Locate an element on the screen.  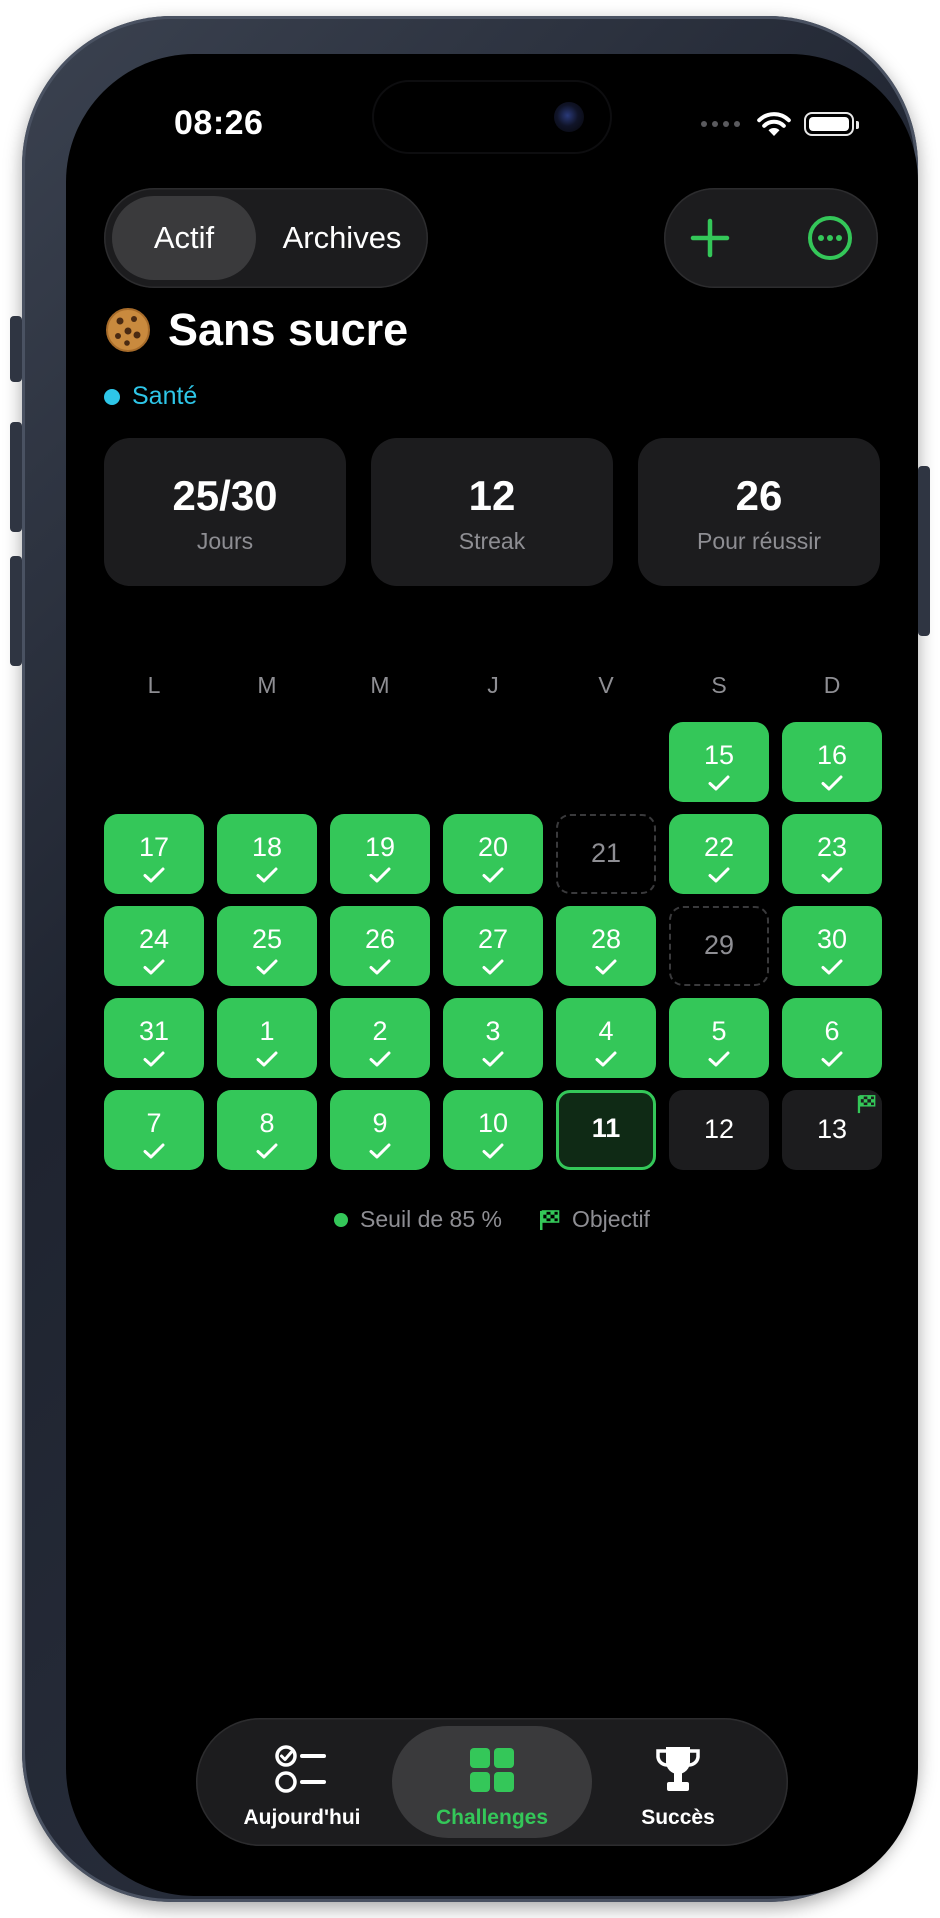
more-button is located at coordinates (830, 238).